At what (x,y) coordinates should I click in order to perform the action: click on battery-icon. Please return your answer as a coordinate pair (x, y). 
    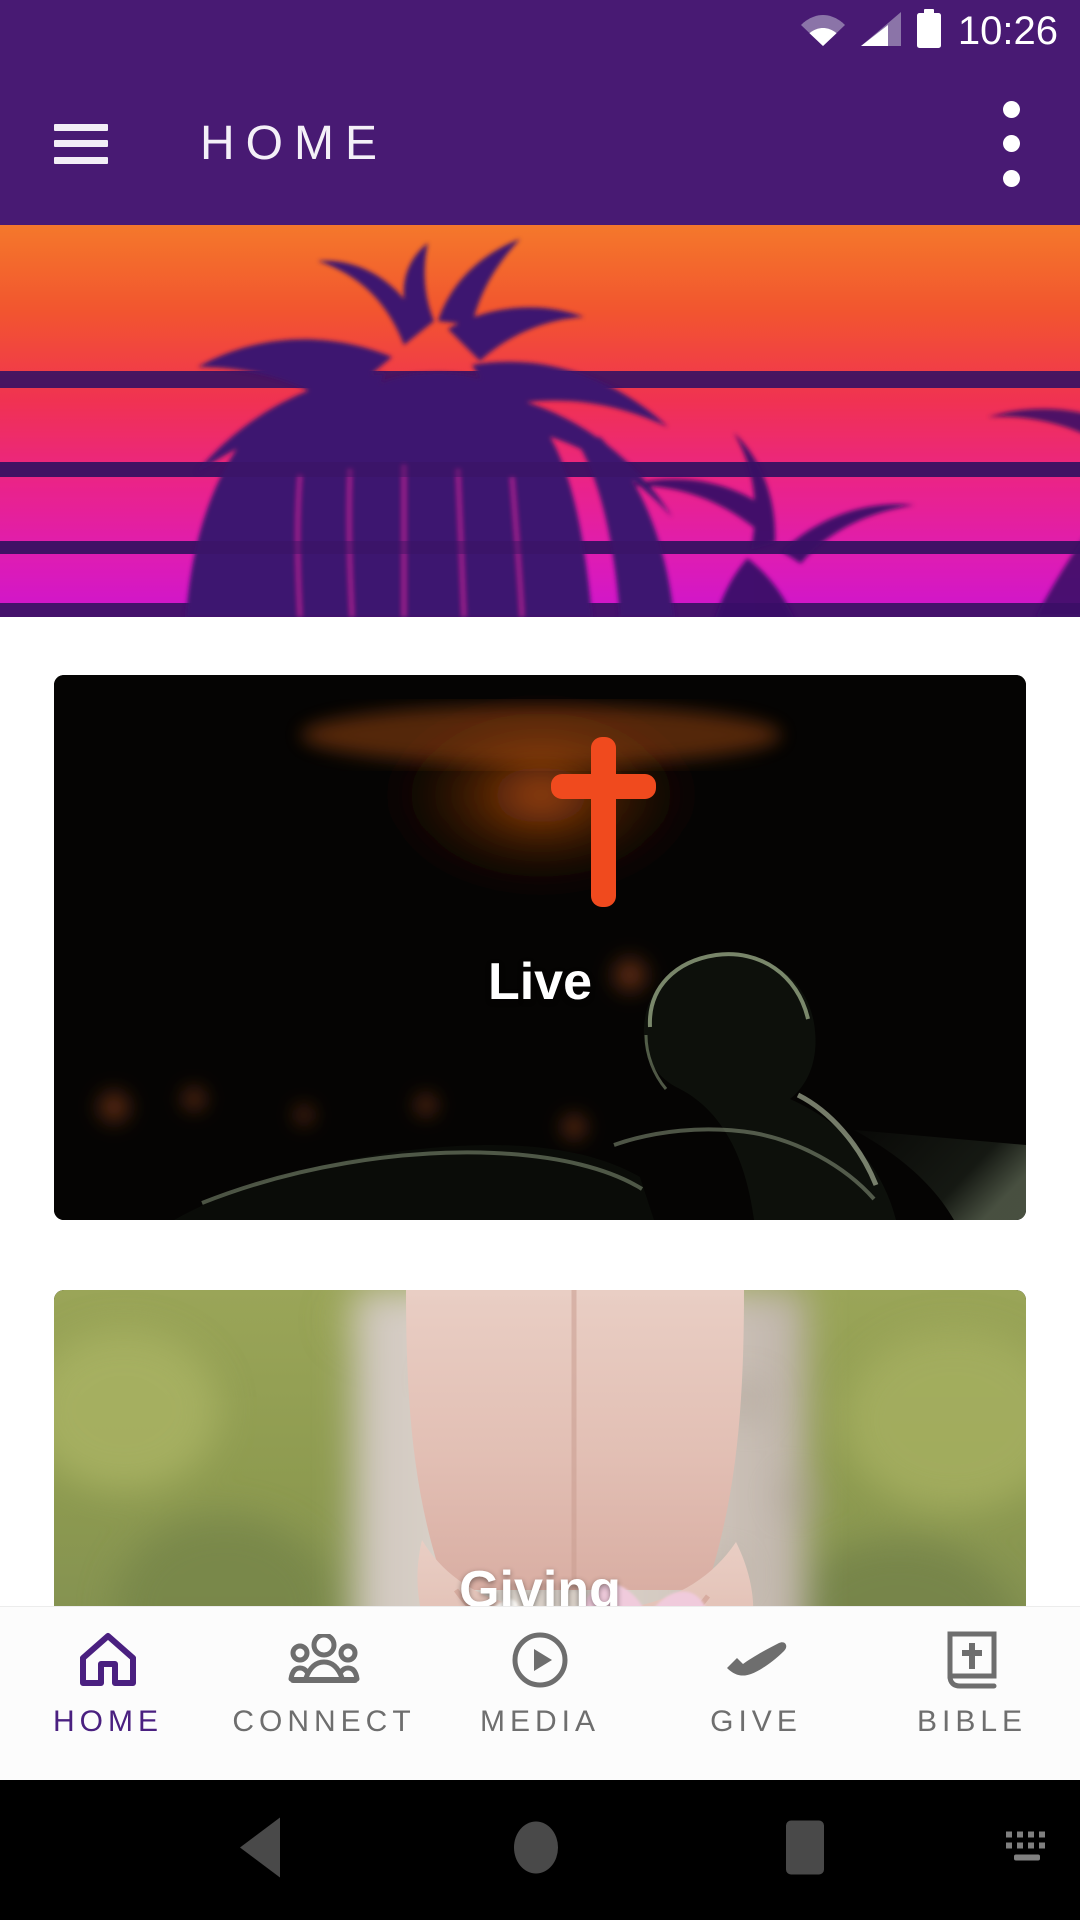
    Looking at the image, I should click on (929, 31).